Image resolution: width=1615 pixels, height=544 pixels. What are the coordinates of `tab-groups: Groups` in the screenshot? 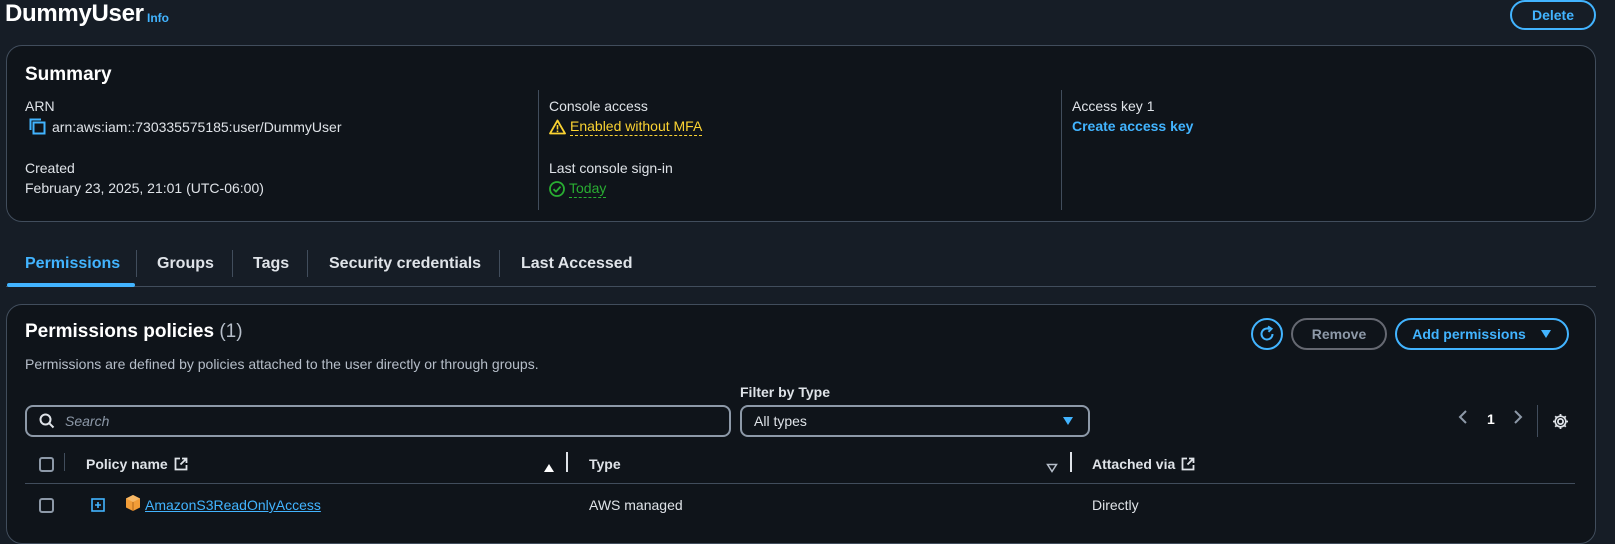 It's located at (185, 264).